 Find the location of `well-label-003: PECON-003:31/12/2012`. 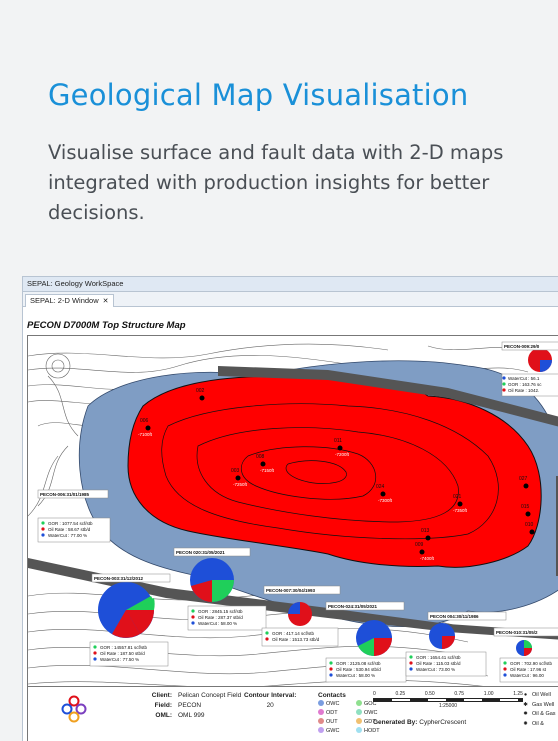

well-label-003: PECON-003:31/12/2012 is located at coordinates (119, 578).